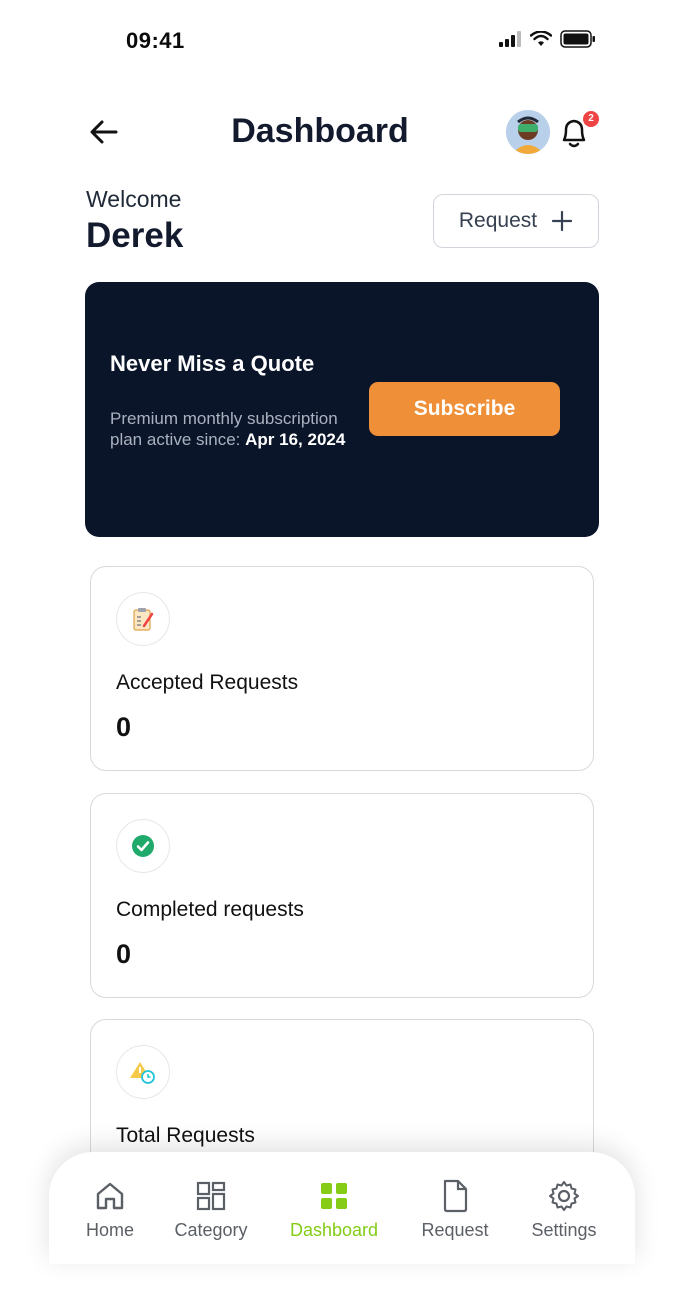  I want to click on status-icons, so click(547, 39).